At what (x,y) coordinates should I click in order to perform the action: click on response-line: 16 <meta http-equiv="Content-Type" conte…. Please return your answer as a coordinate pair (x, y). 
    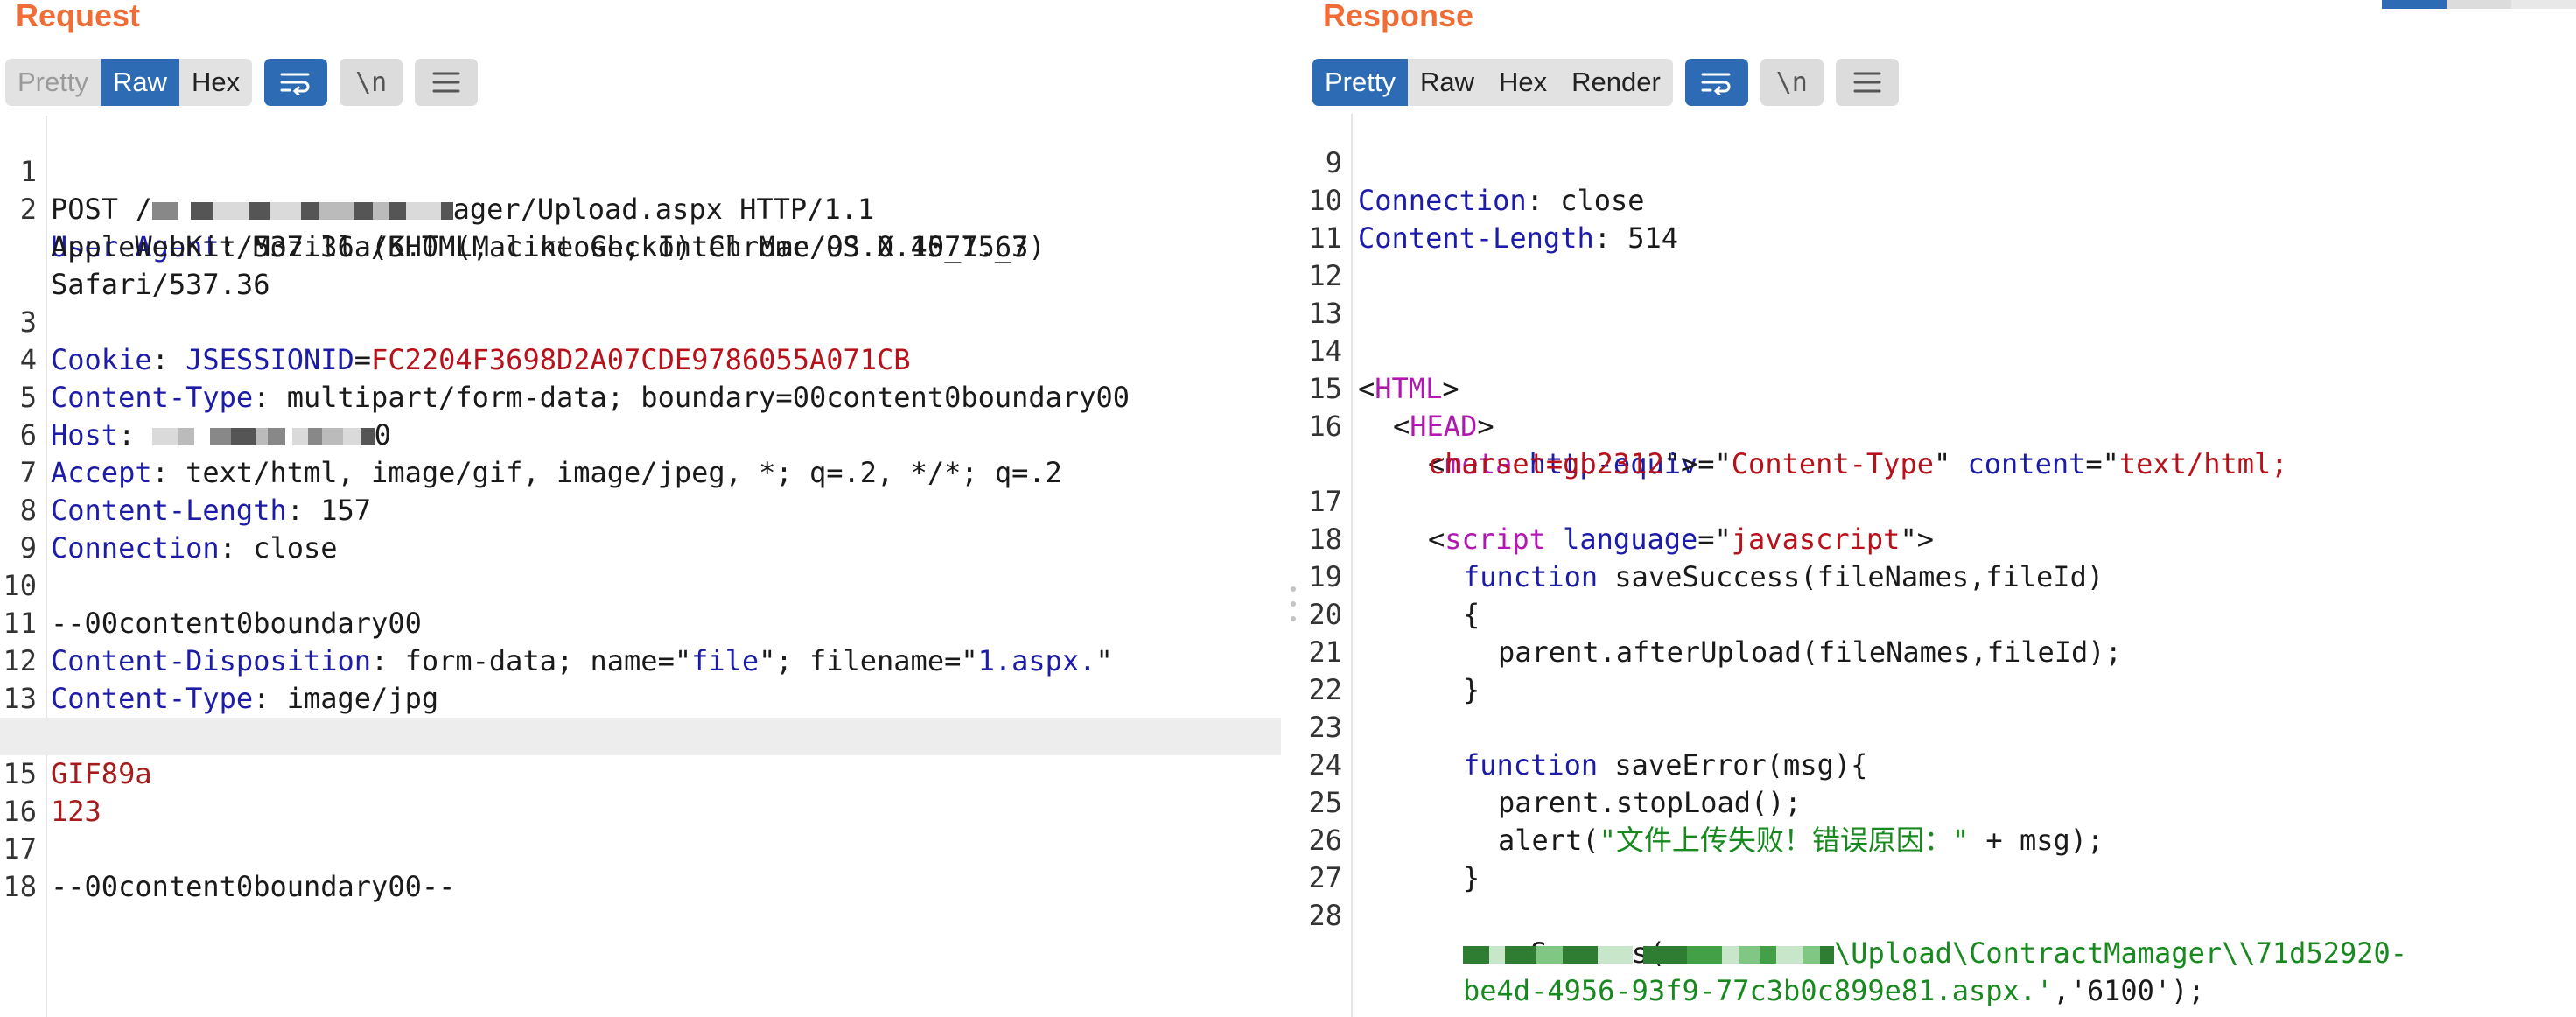
    Looking at the image, I should click on (1941, 425).